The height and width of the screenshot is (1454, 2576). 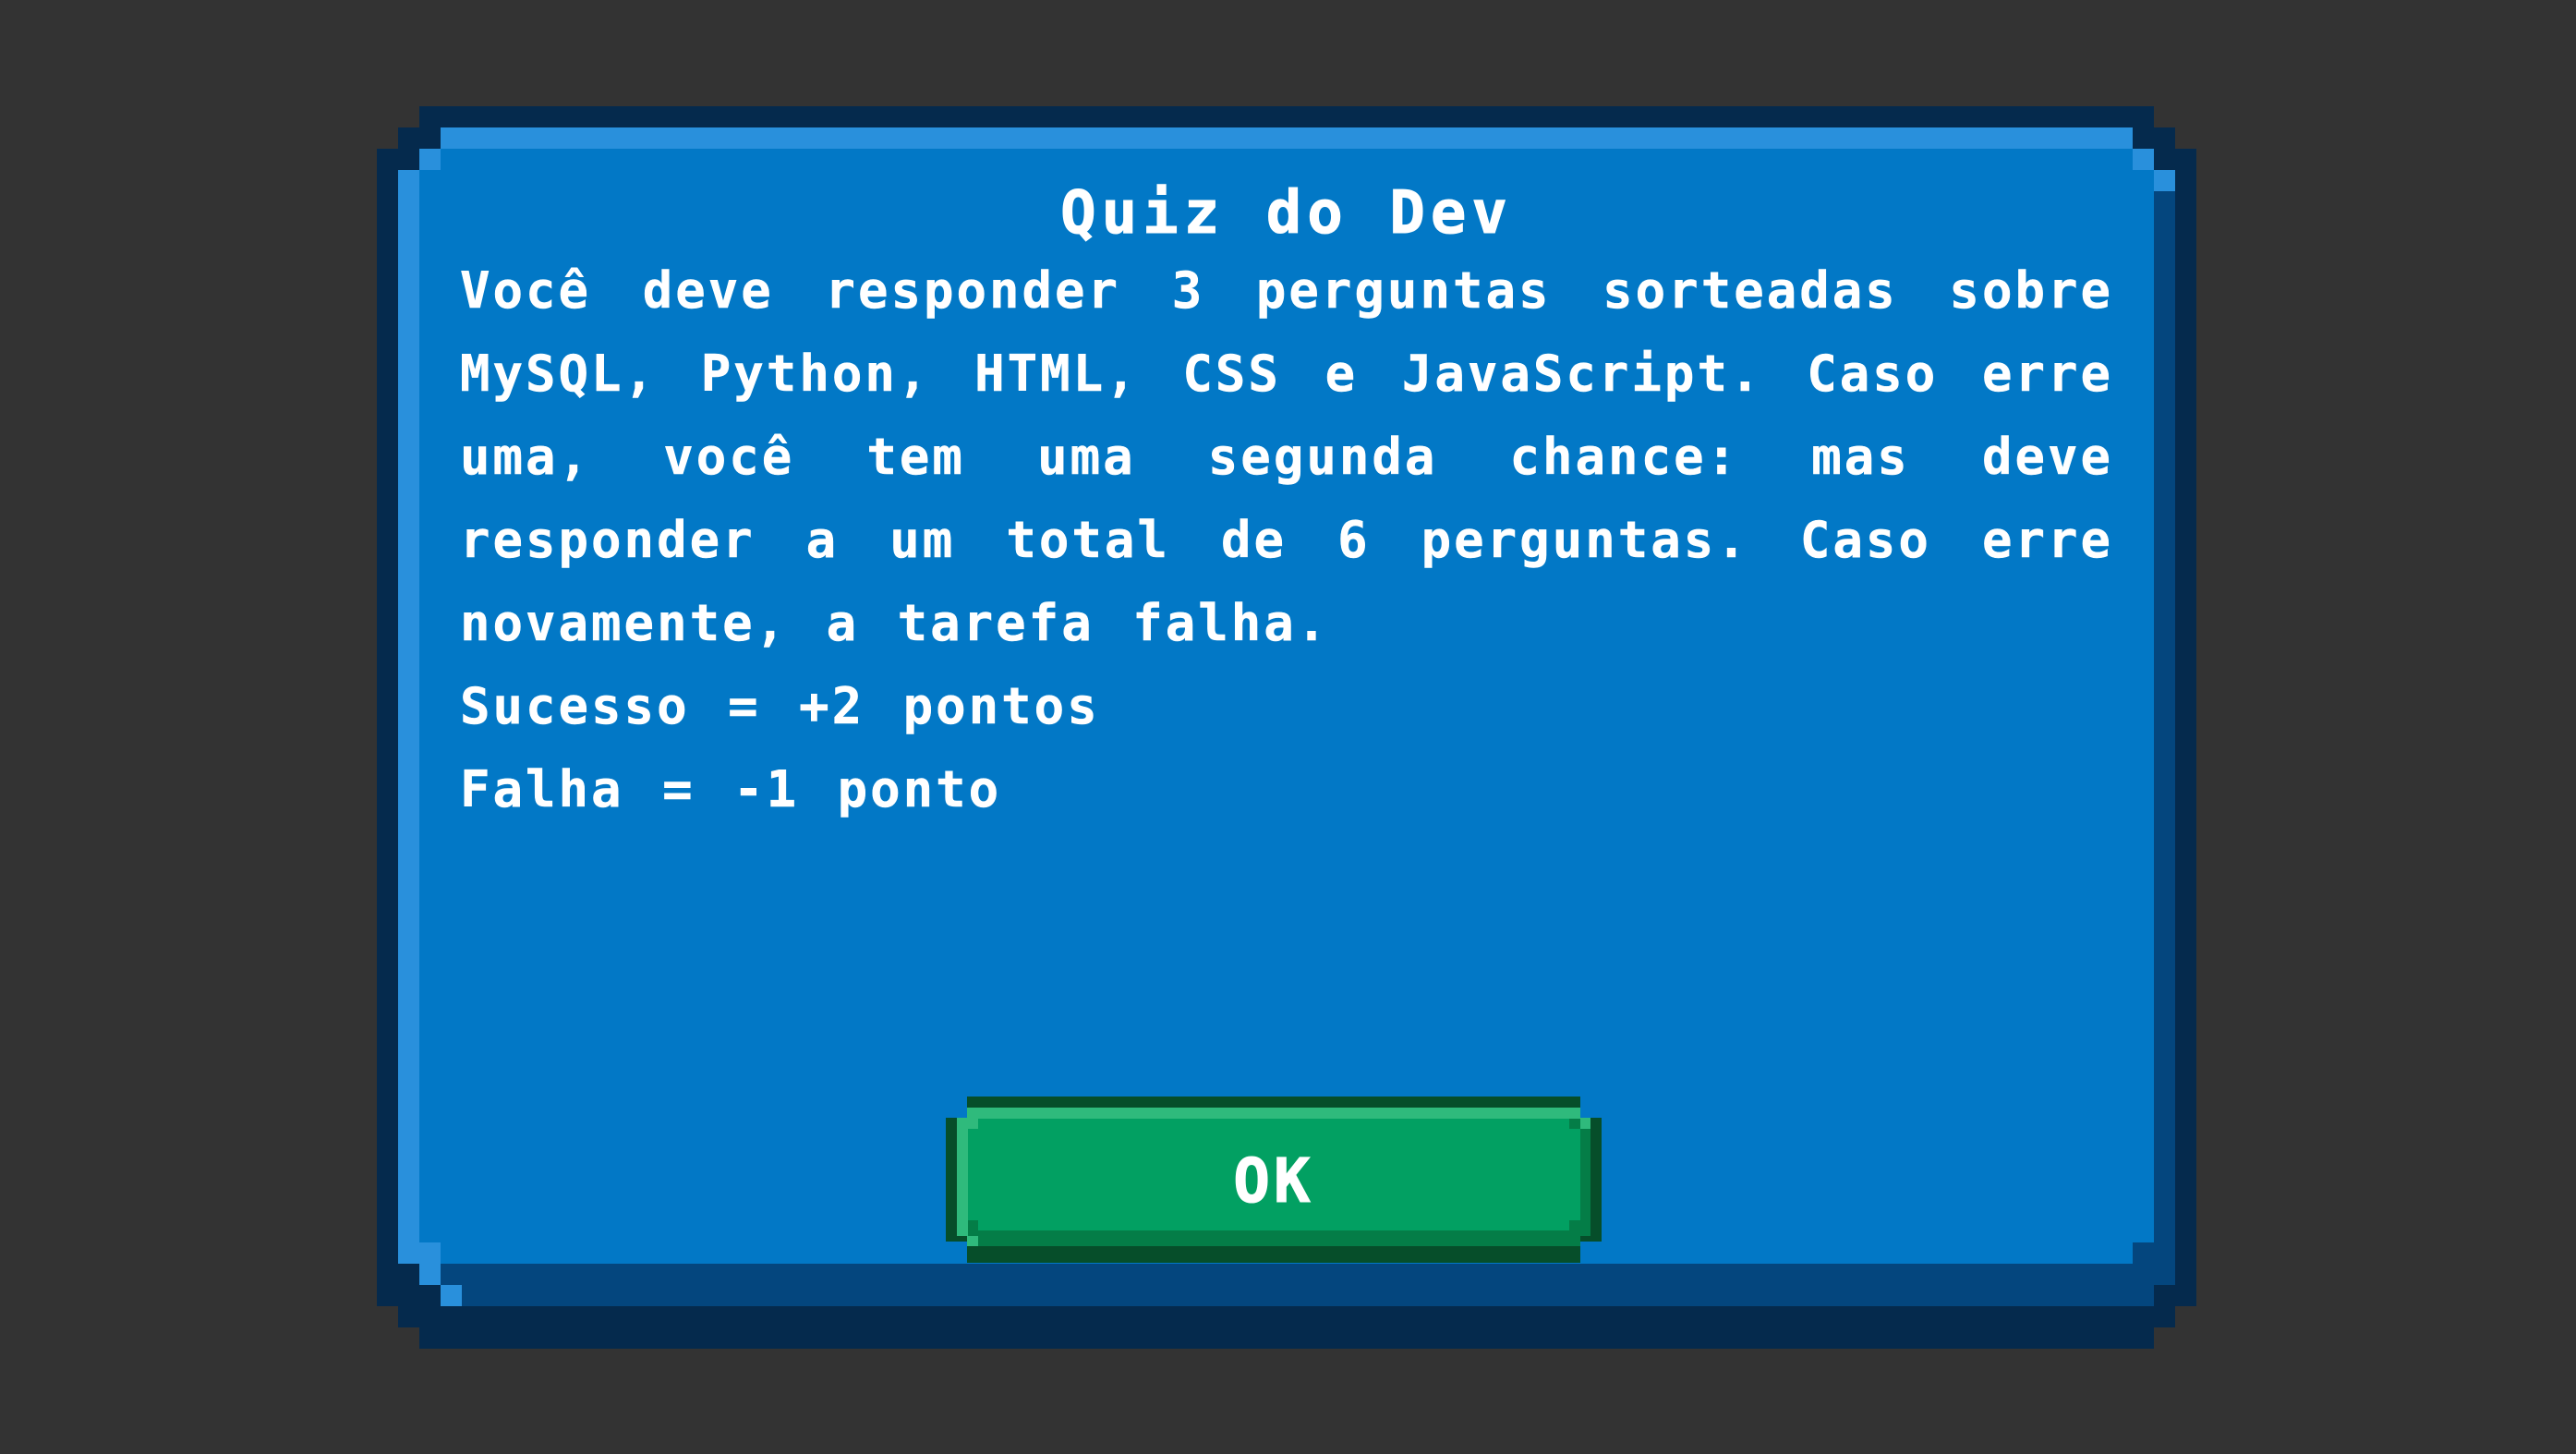 I want to click on success-points-text: Sucesso = +2 pontos, so click(x=780, y=706).